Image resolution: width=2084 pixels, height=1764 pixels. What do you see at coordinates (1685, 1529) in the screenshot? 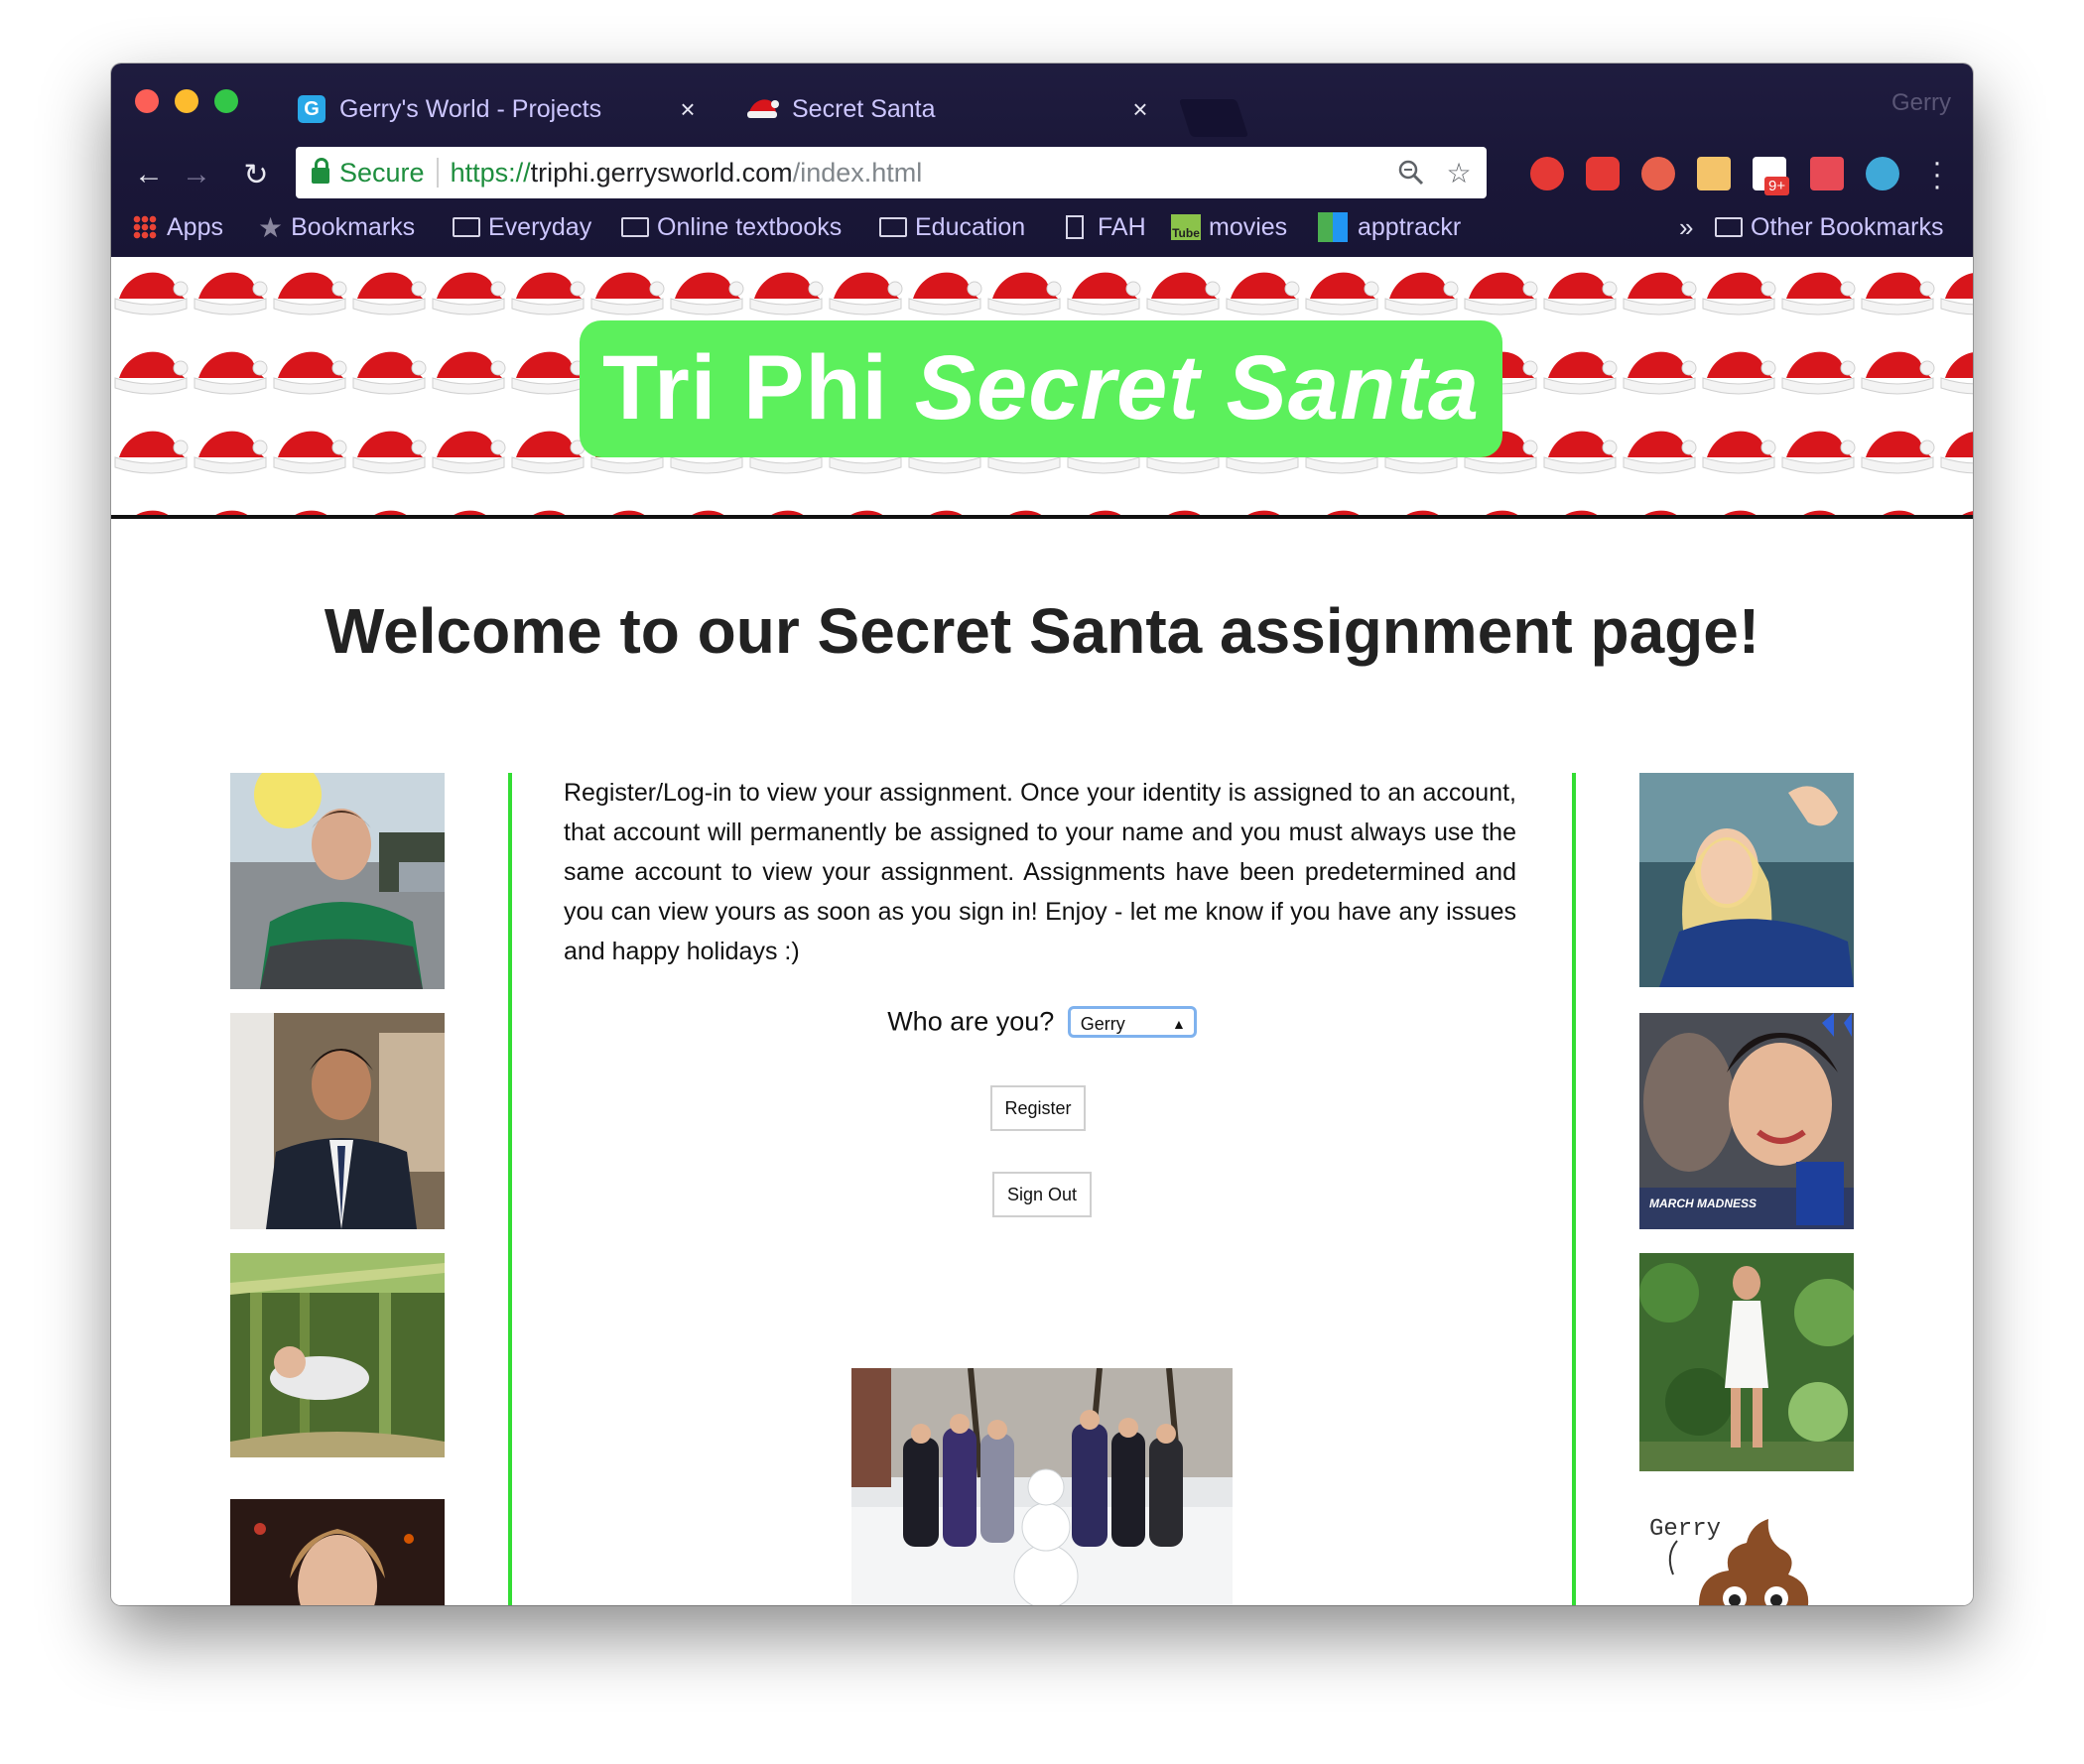
I see `poop-caption: Gerry` at bounding box center [1685, 1529].